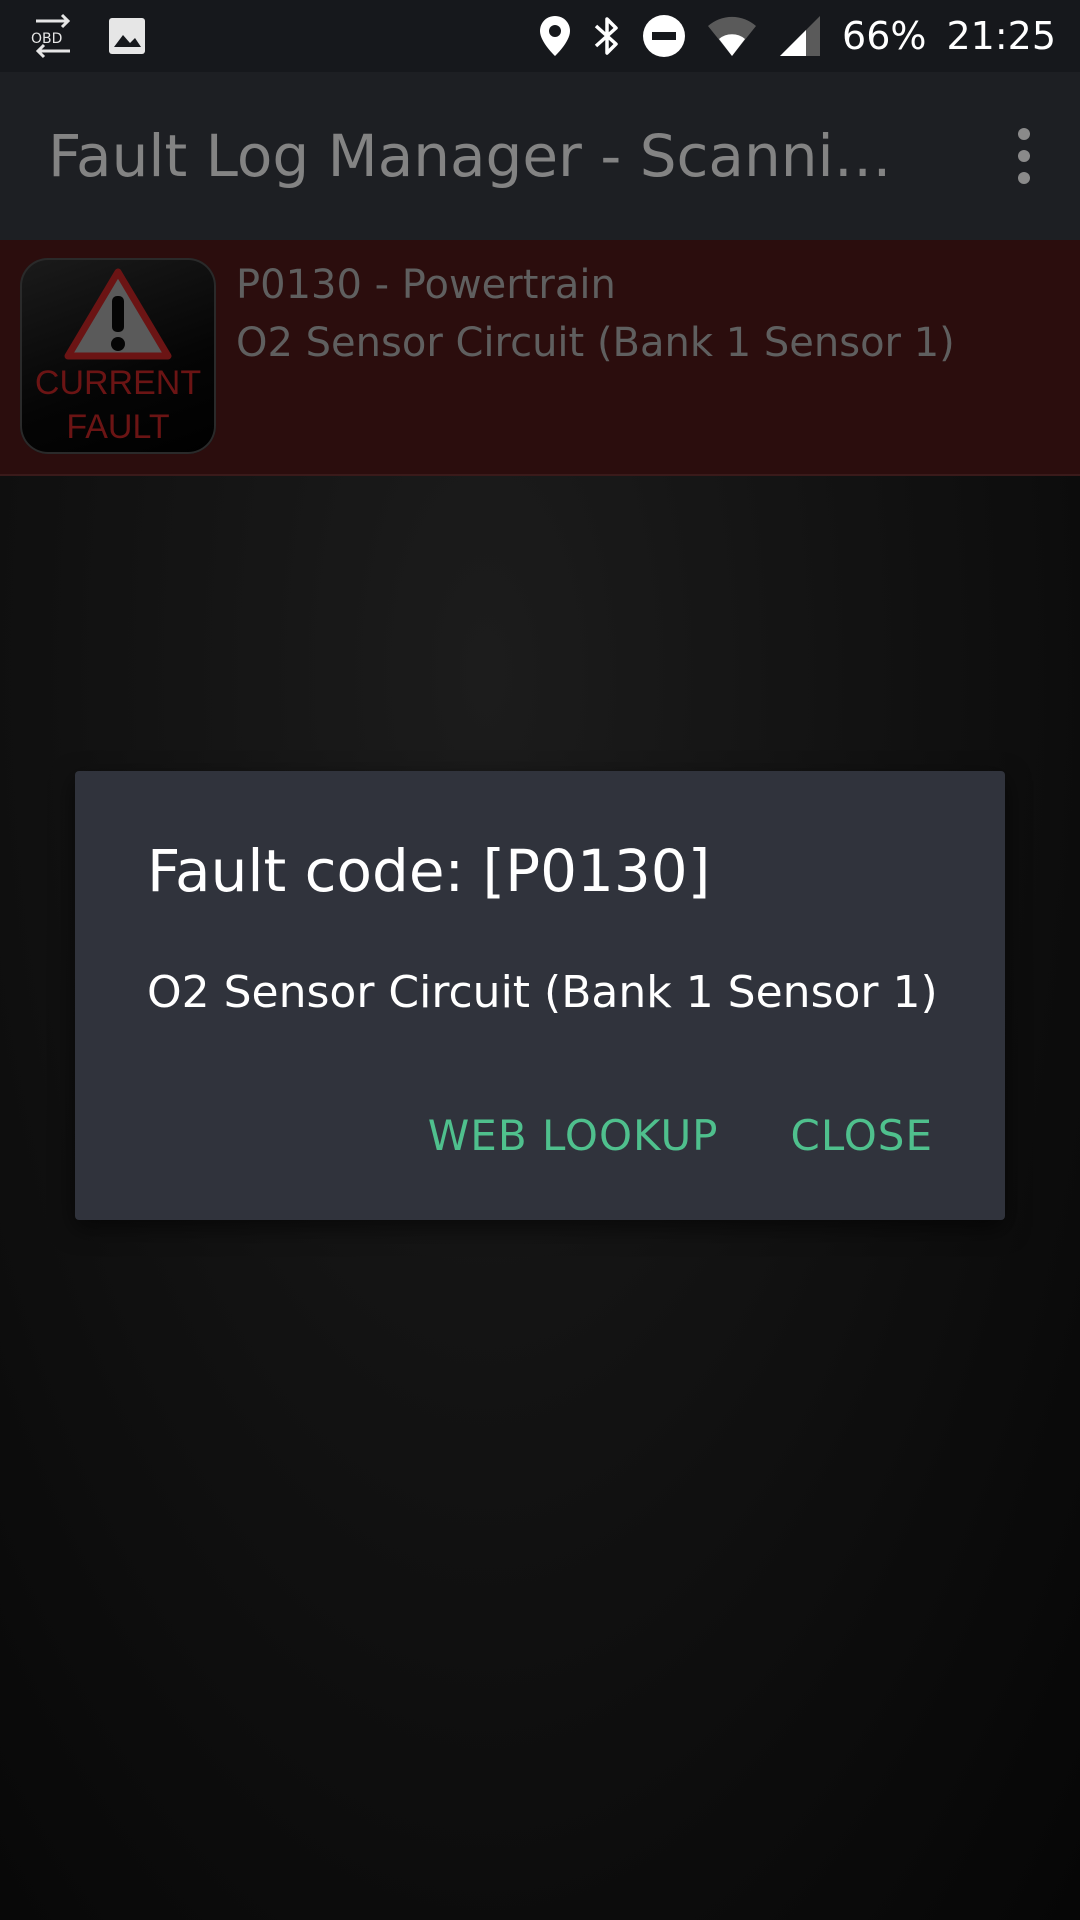 The image size is (1080, 1920). What do you see at coordinates (118, 383) in the screenshot?
I see `badge-line-1: CURRENT` at bounding box center [118, 383].